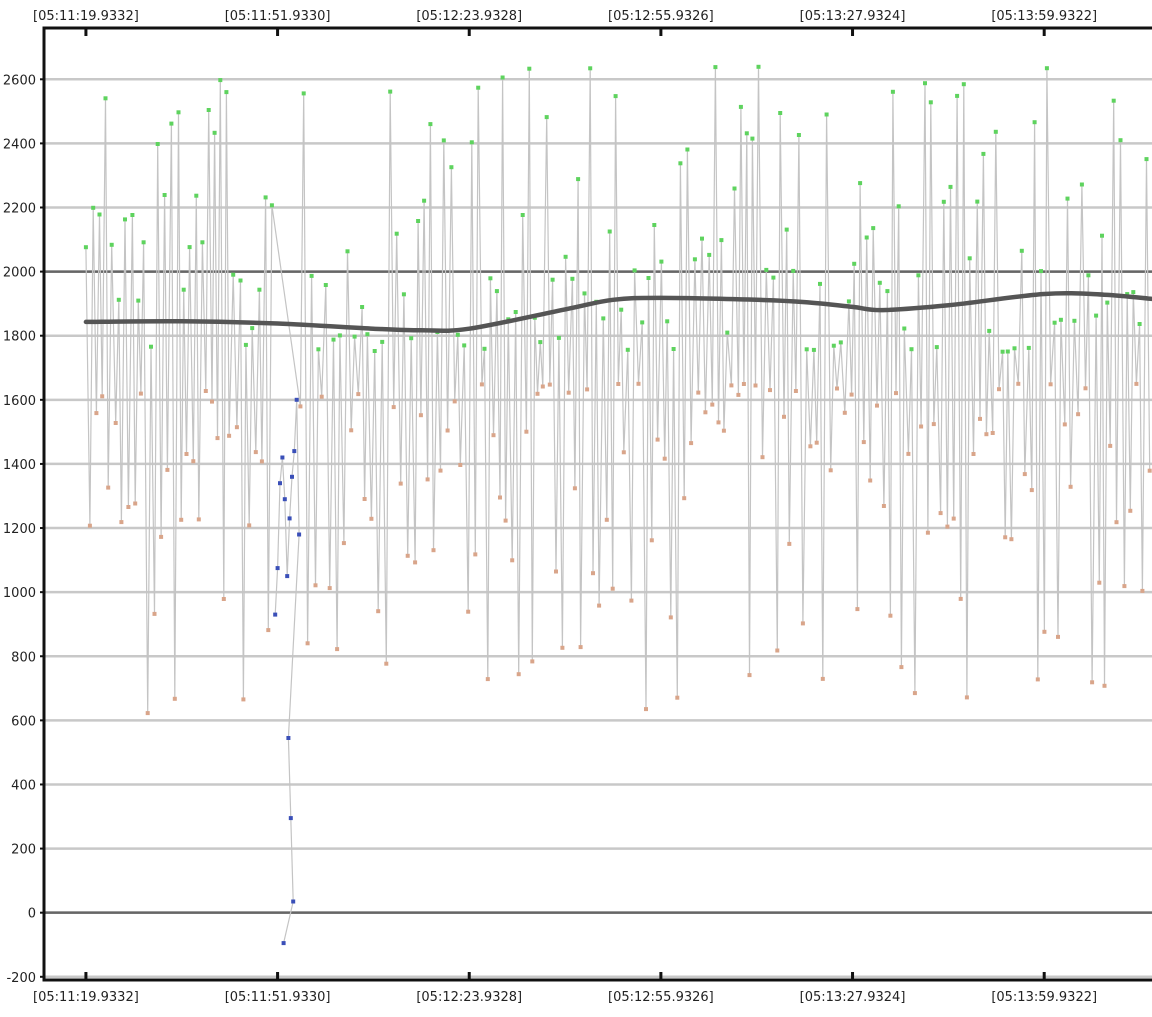 This screenshot has width=1152, height=1017. Describe the element at coordinates (853, 997) in the screenshot. I see `x-tick-label-bottom: [05:13:27.9324]` at that location.